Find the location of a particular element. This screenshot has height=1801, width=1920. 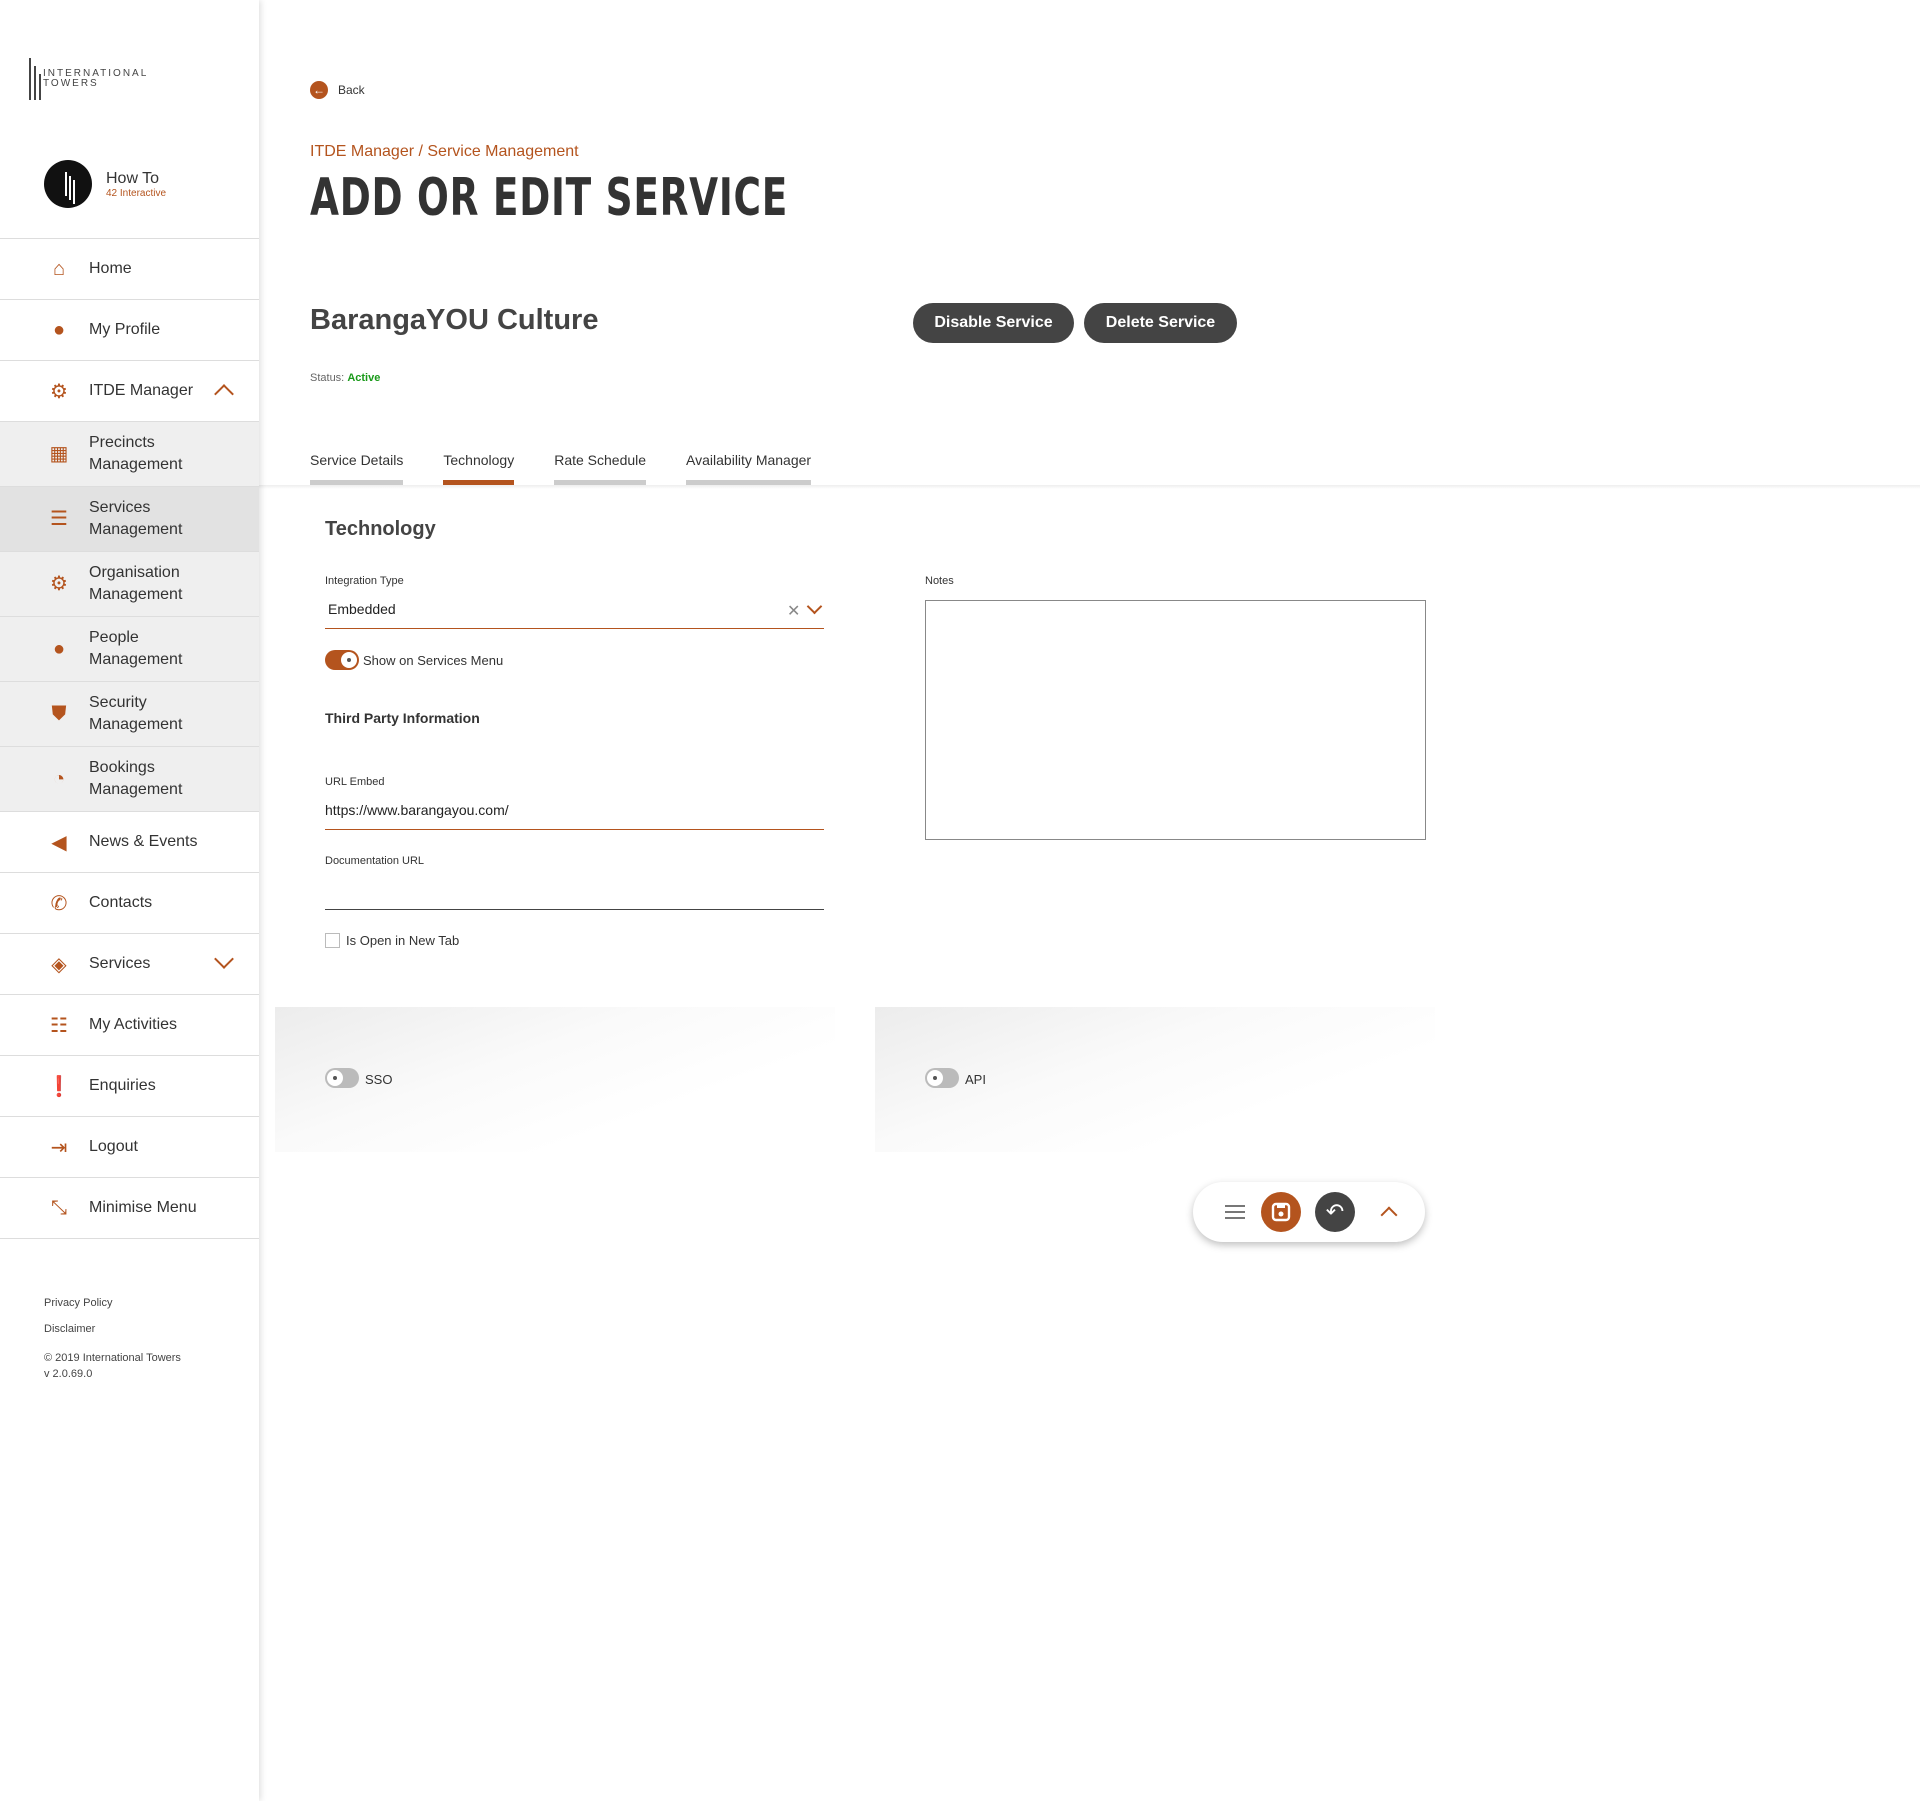

scroll-top-button is located at coordinates (1389, 1212).